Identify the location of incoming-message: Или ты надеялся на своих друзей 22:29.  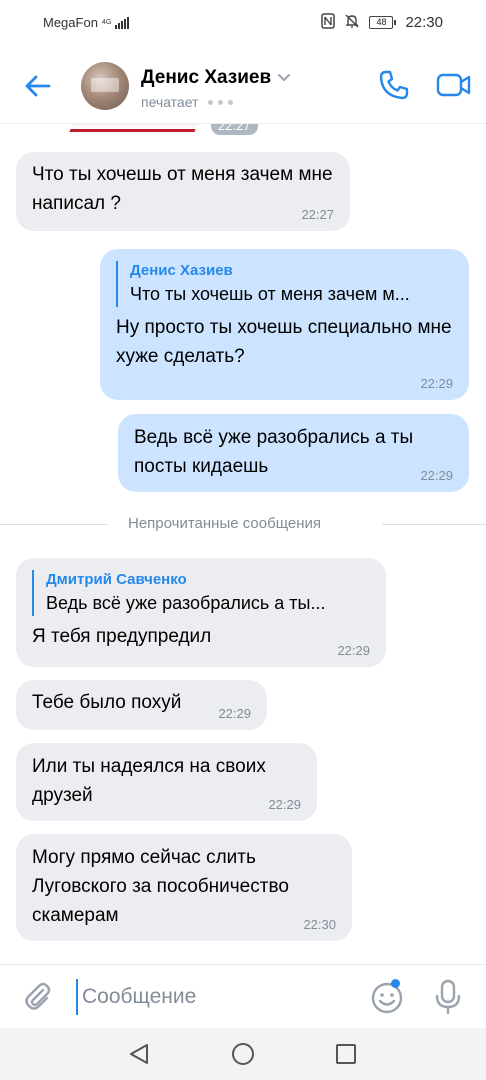
(166, 782).